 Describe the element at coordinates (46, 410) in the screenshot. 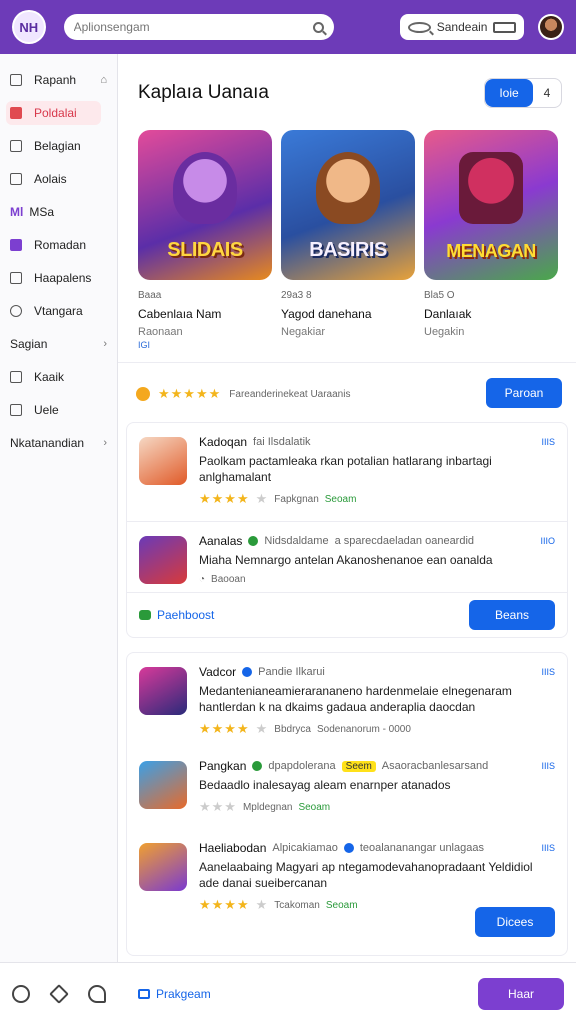

I see `sidebar-item-label: Uele` at that location.